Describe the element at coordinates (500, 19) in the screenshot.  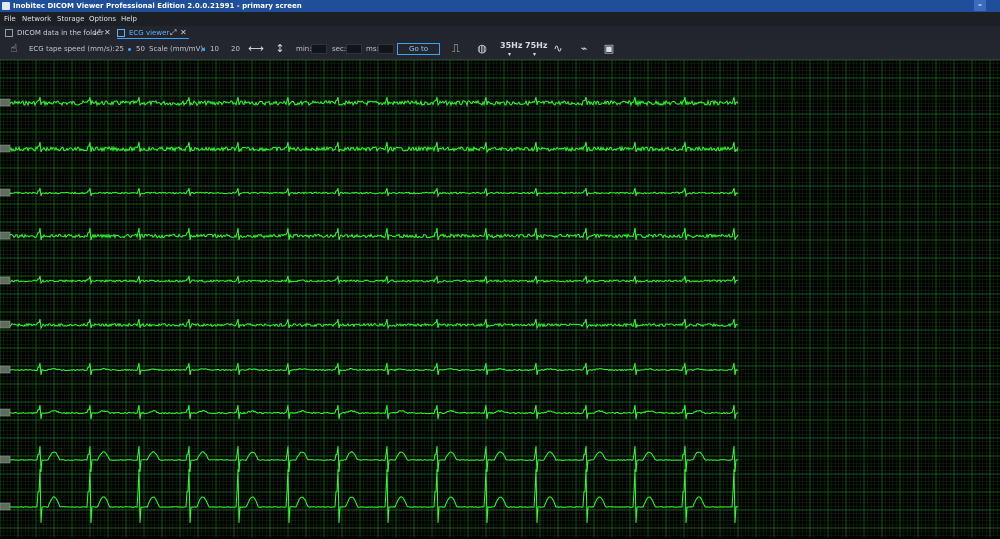
I see `menu-bar: File Network Storage Options Help` at that location.